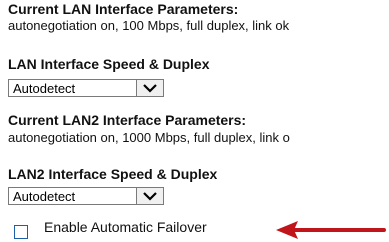 The width and height of the screenshot is (389, 242). I want to click on lan-speed-heading: LAN Interface Speed & Duplex, so click(109, 64).